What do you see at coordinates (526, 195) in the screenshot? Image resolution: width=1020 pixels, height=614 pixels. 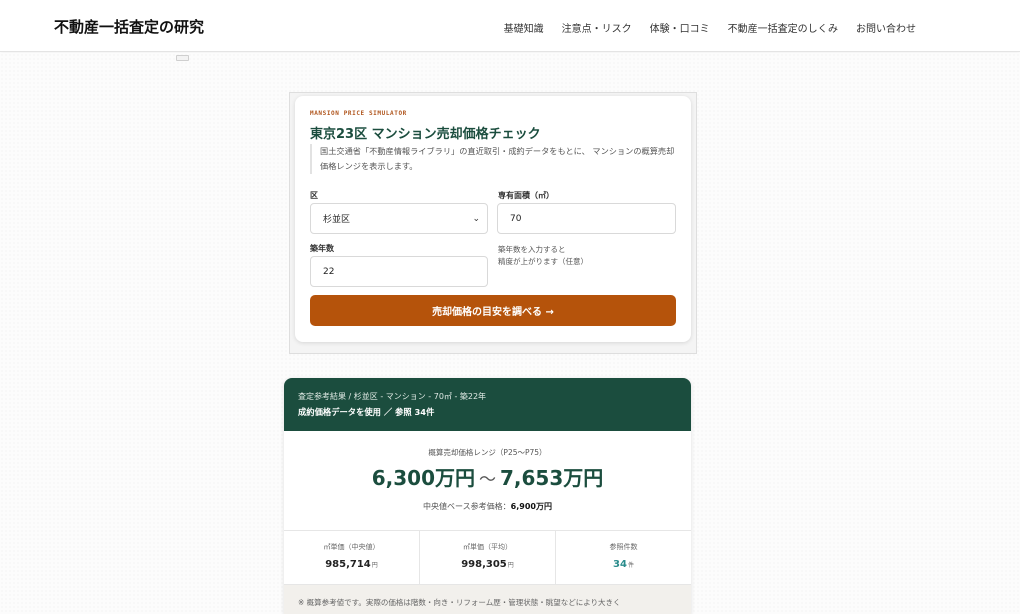 I see `area-label: 専有面積（㎡）` at bounding box center [526, 195].